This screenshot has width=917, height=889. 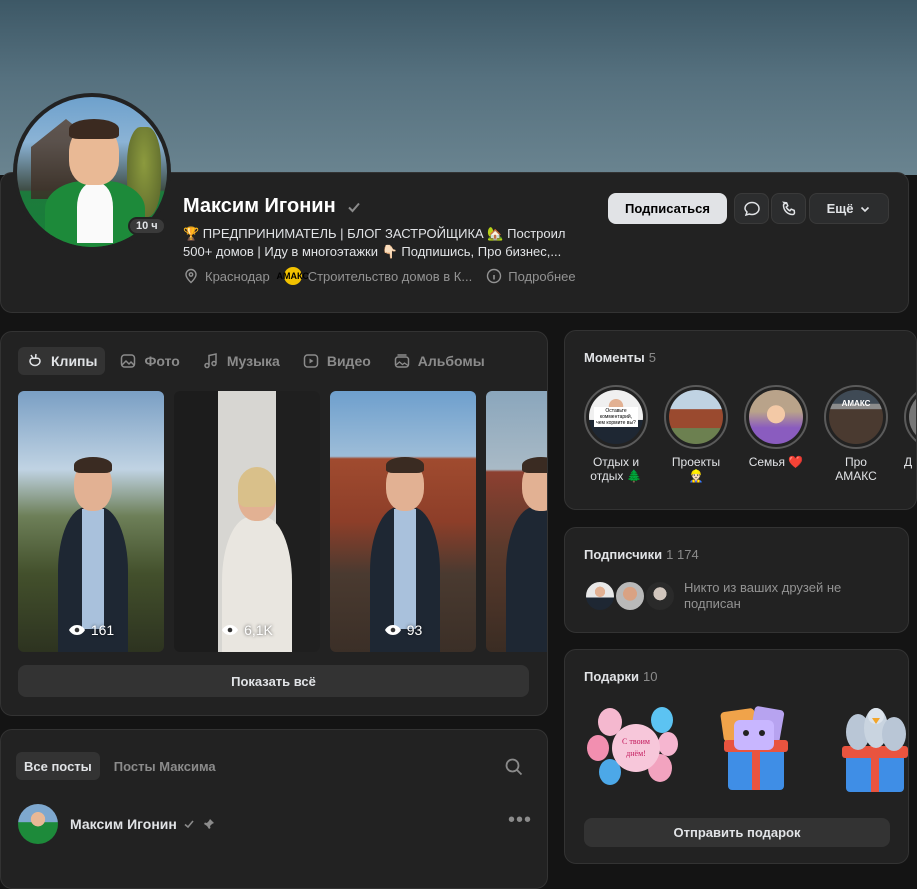 I want to click on media-tabs: Клипы Фото Музыка Видео Альбомы, so click(x=255, y=361).